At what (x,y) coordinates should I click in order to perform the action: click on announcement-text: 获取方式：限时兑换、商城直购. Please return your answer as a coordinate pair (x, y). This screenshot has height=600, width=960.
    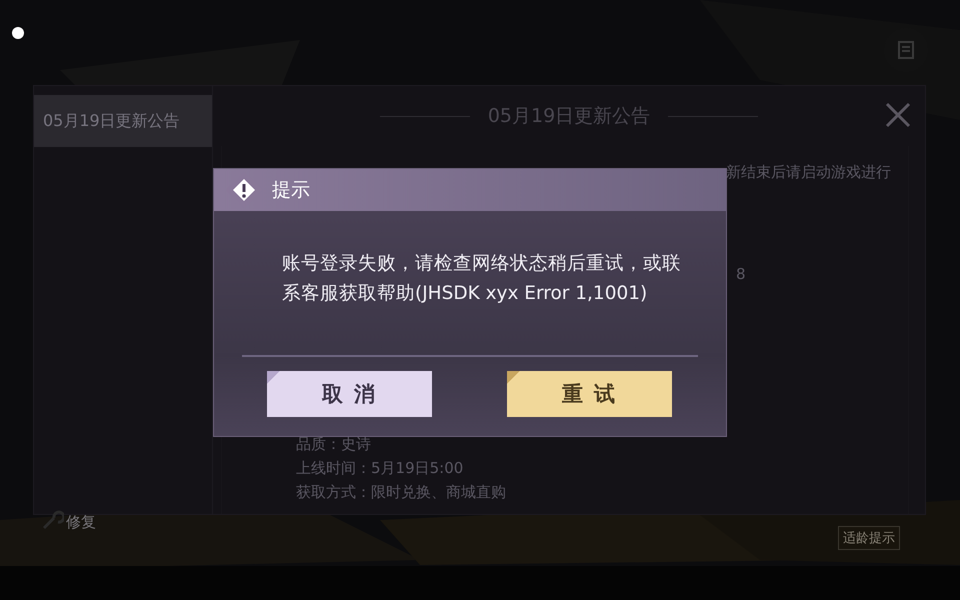
    Looking at the image, I should click on (401, 492).